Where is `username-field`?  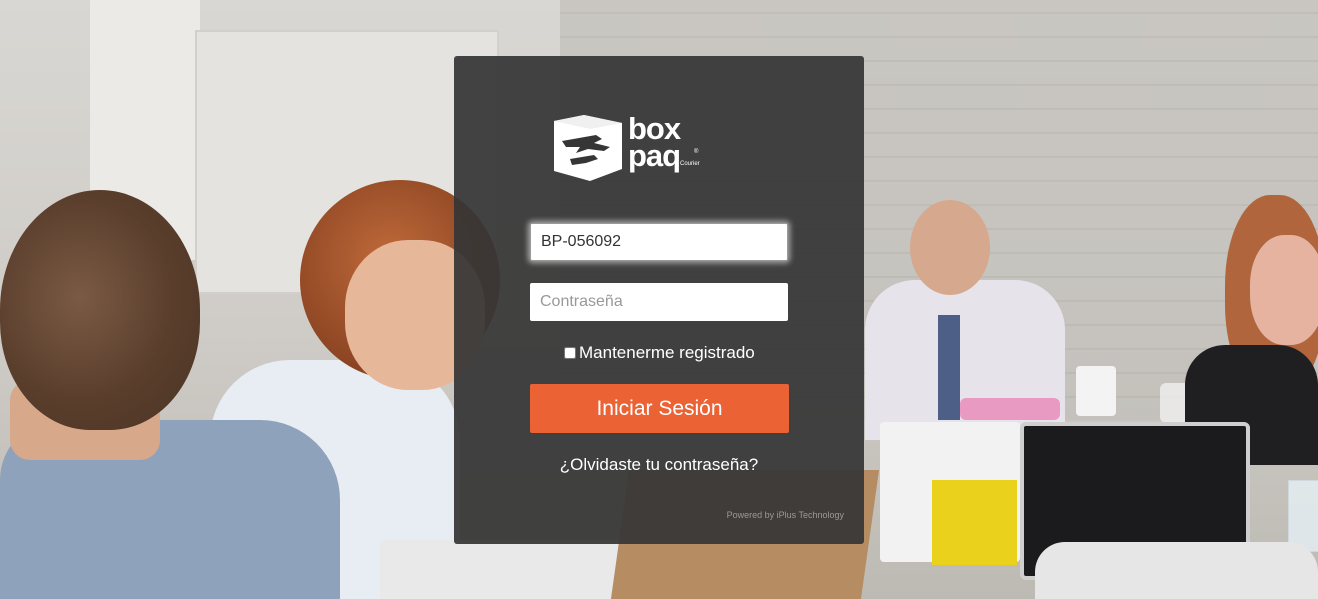 username-field is located at coordinates (659, 242).